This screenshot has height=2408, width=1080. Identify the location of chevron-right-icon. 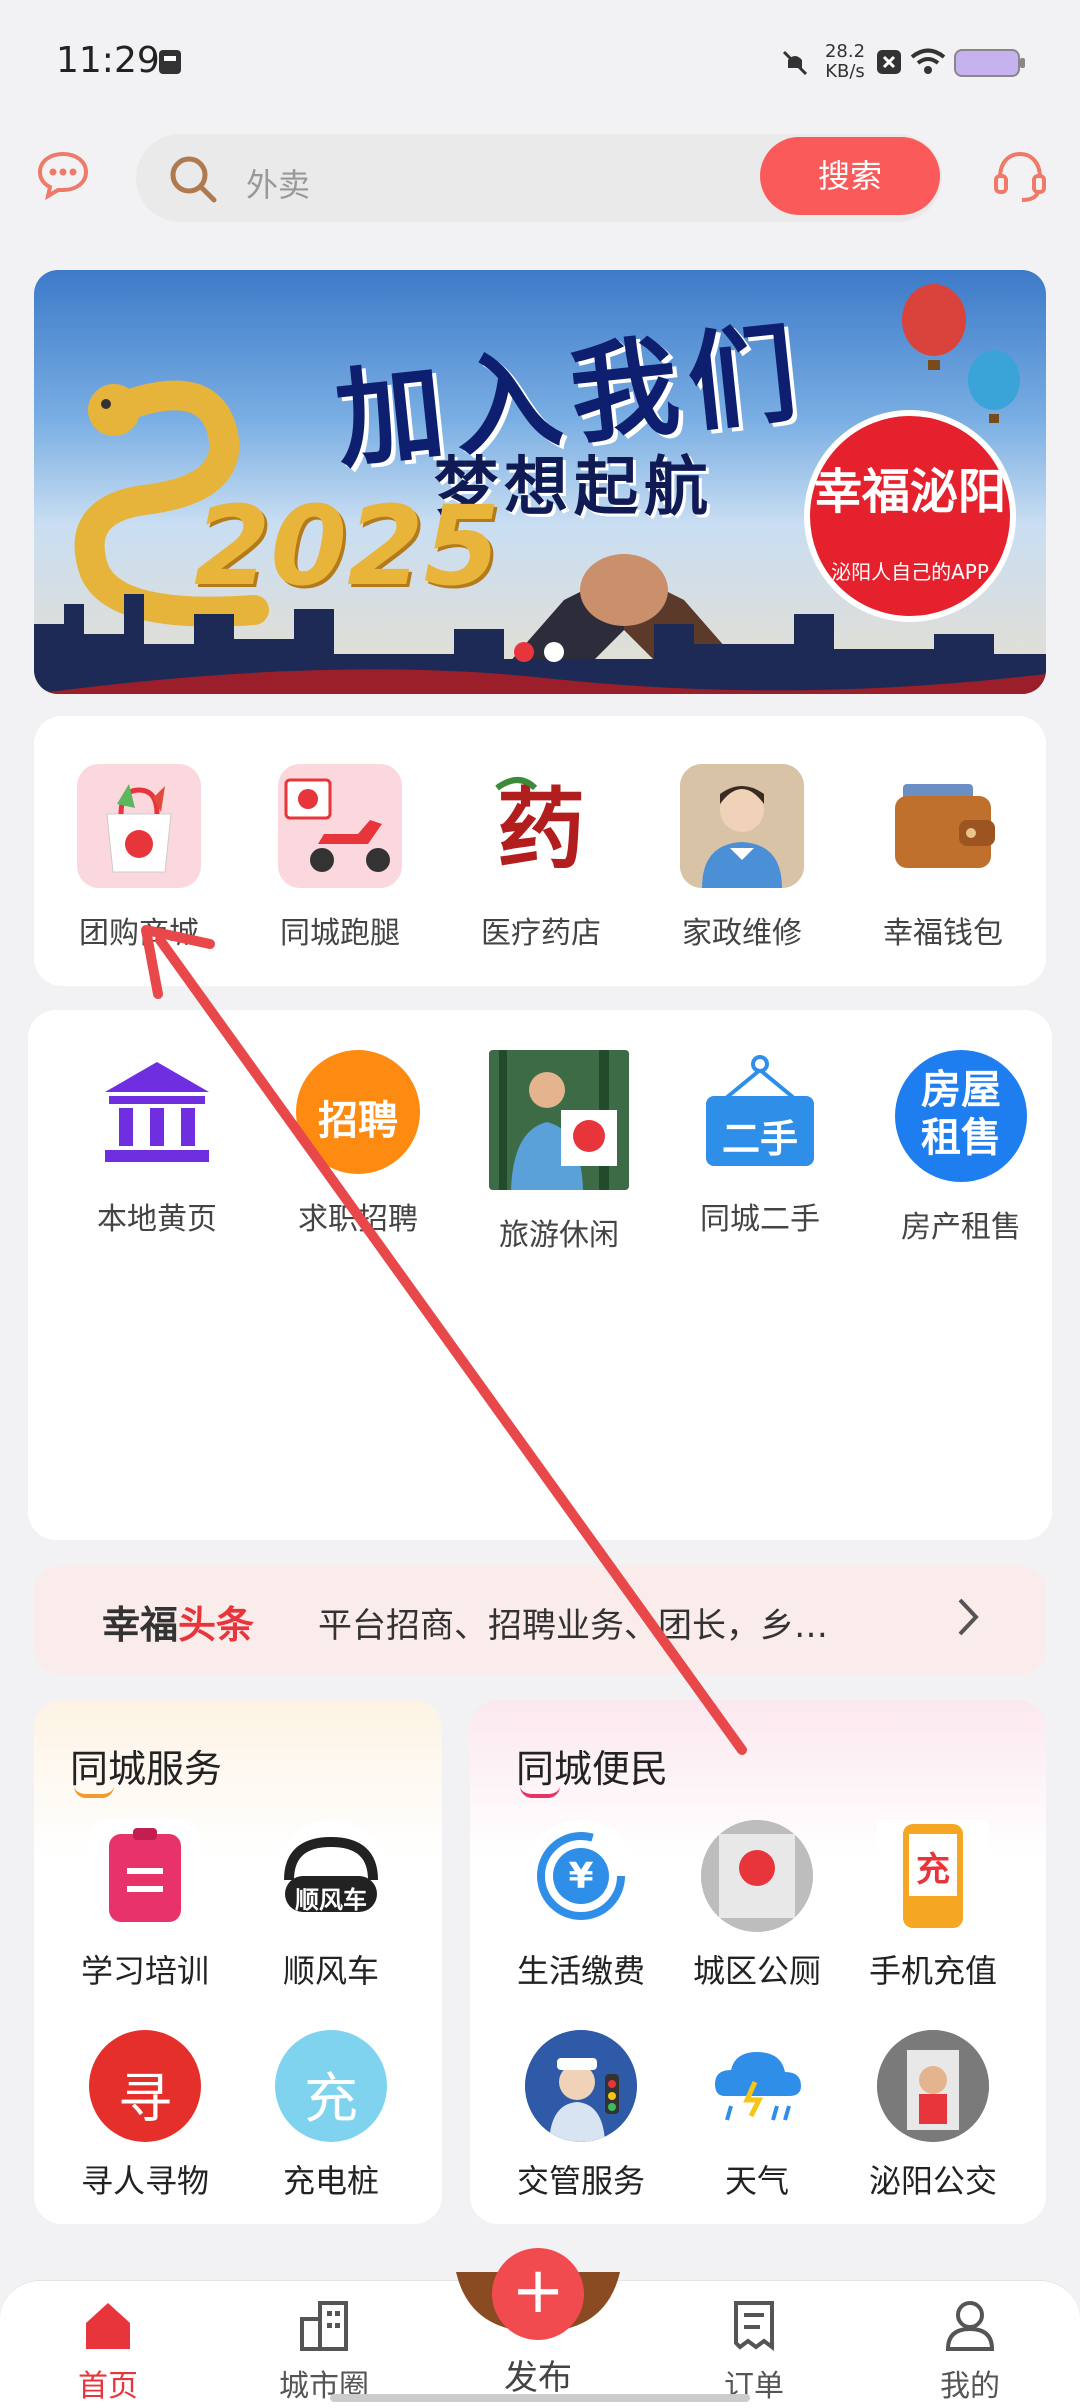
(968, 1617).